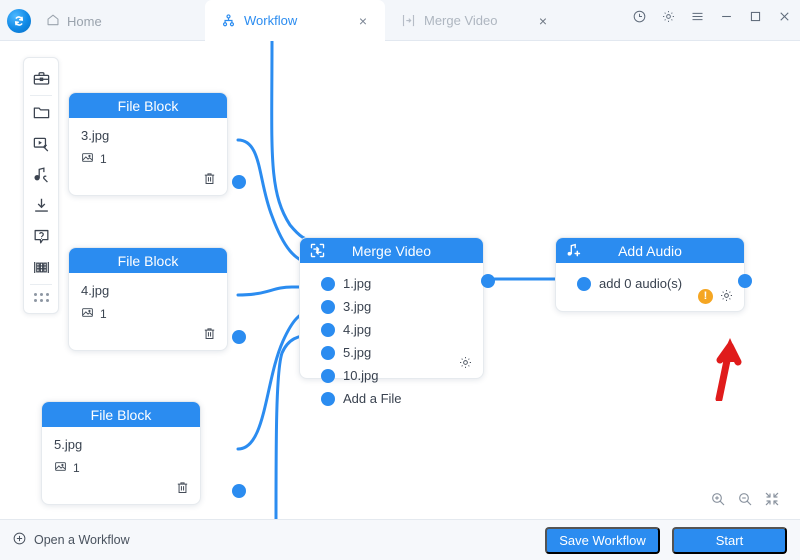  I want to click on open-workflow-label: Open a Workflow, so click(82, 540).